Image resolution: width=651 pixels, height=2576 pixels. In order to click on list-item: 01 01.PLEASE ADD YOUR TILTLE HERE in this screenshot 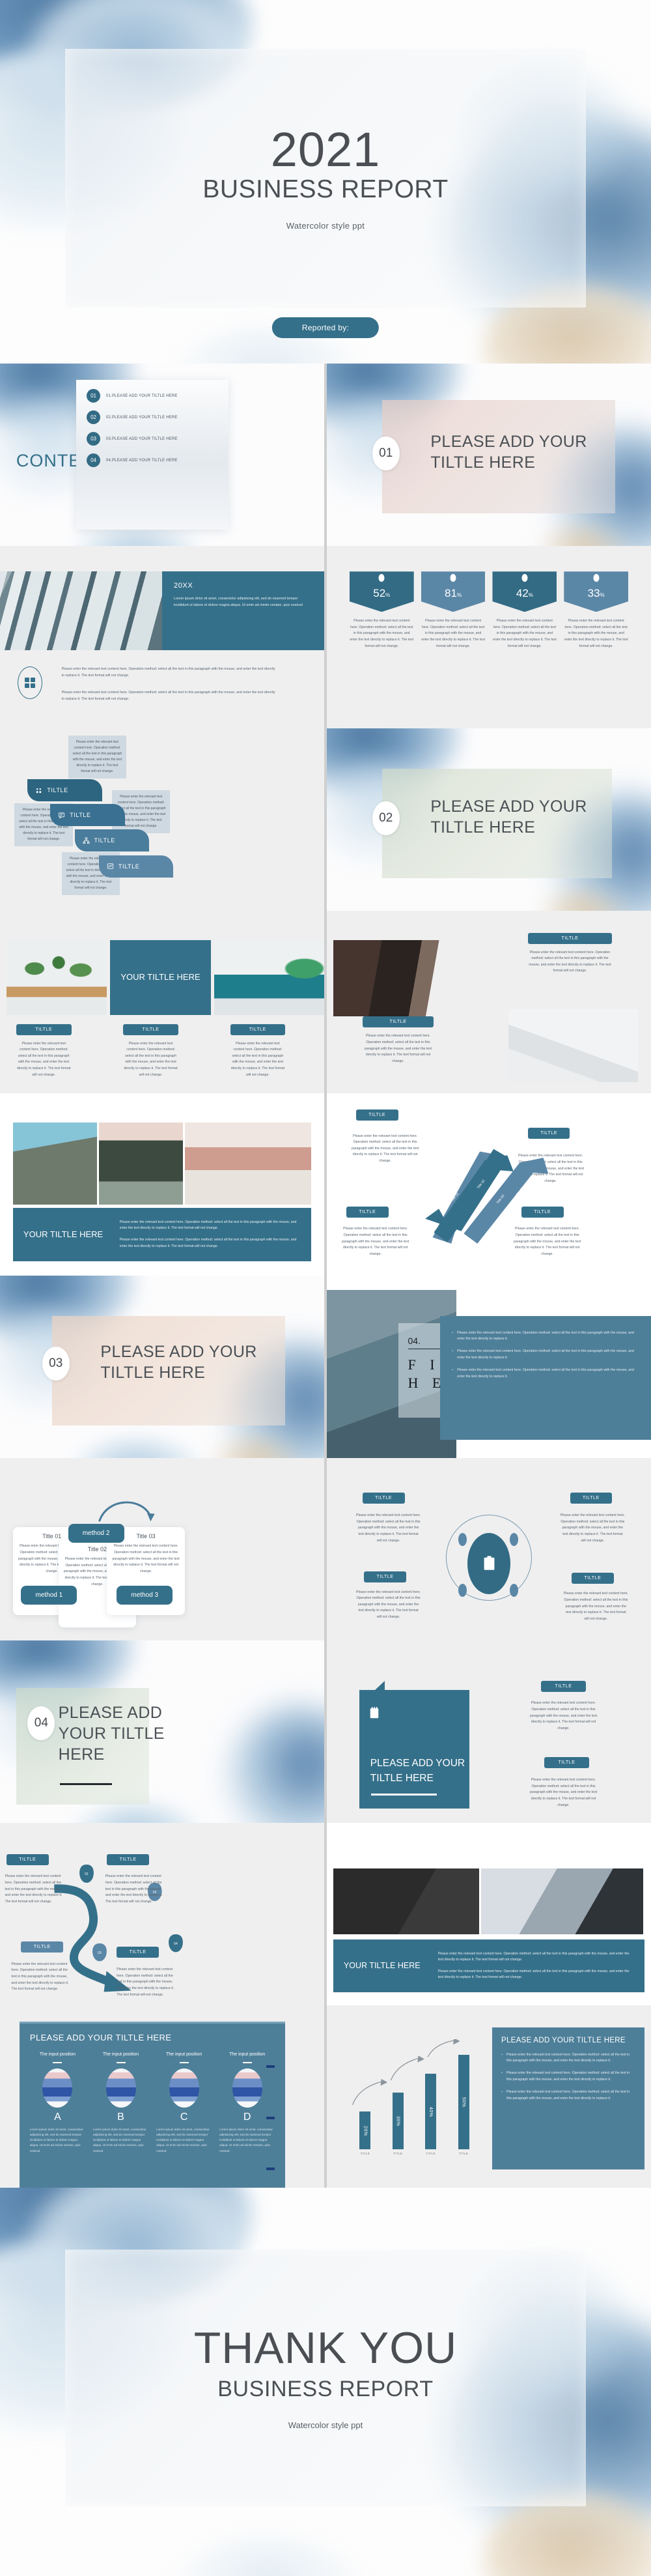, I will do `click(152, 396)`.